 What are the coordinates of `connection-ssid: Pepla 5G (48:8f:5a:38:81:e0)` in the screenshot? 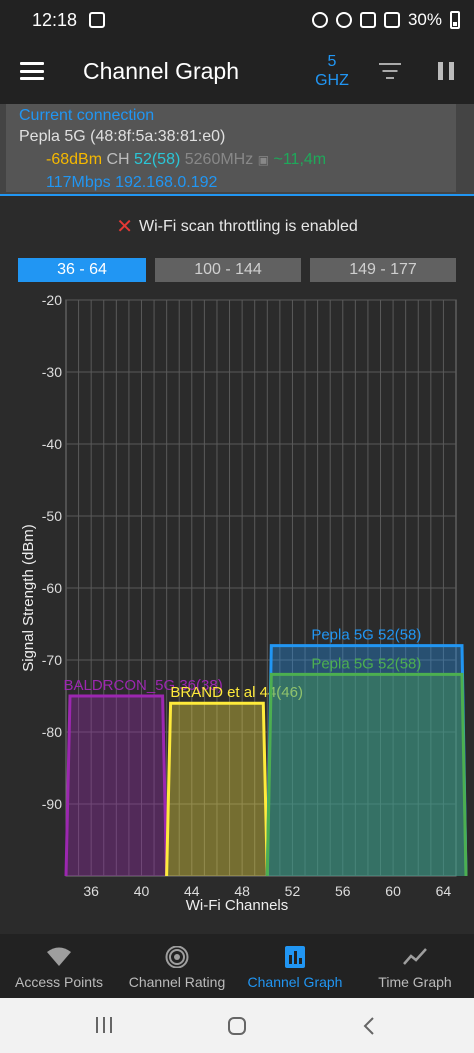 It's located at (122, 136).